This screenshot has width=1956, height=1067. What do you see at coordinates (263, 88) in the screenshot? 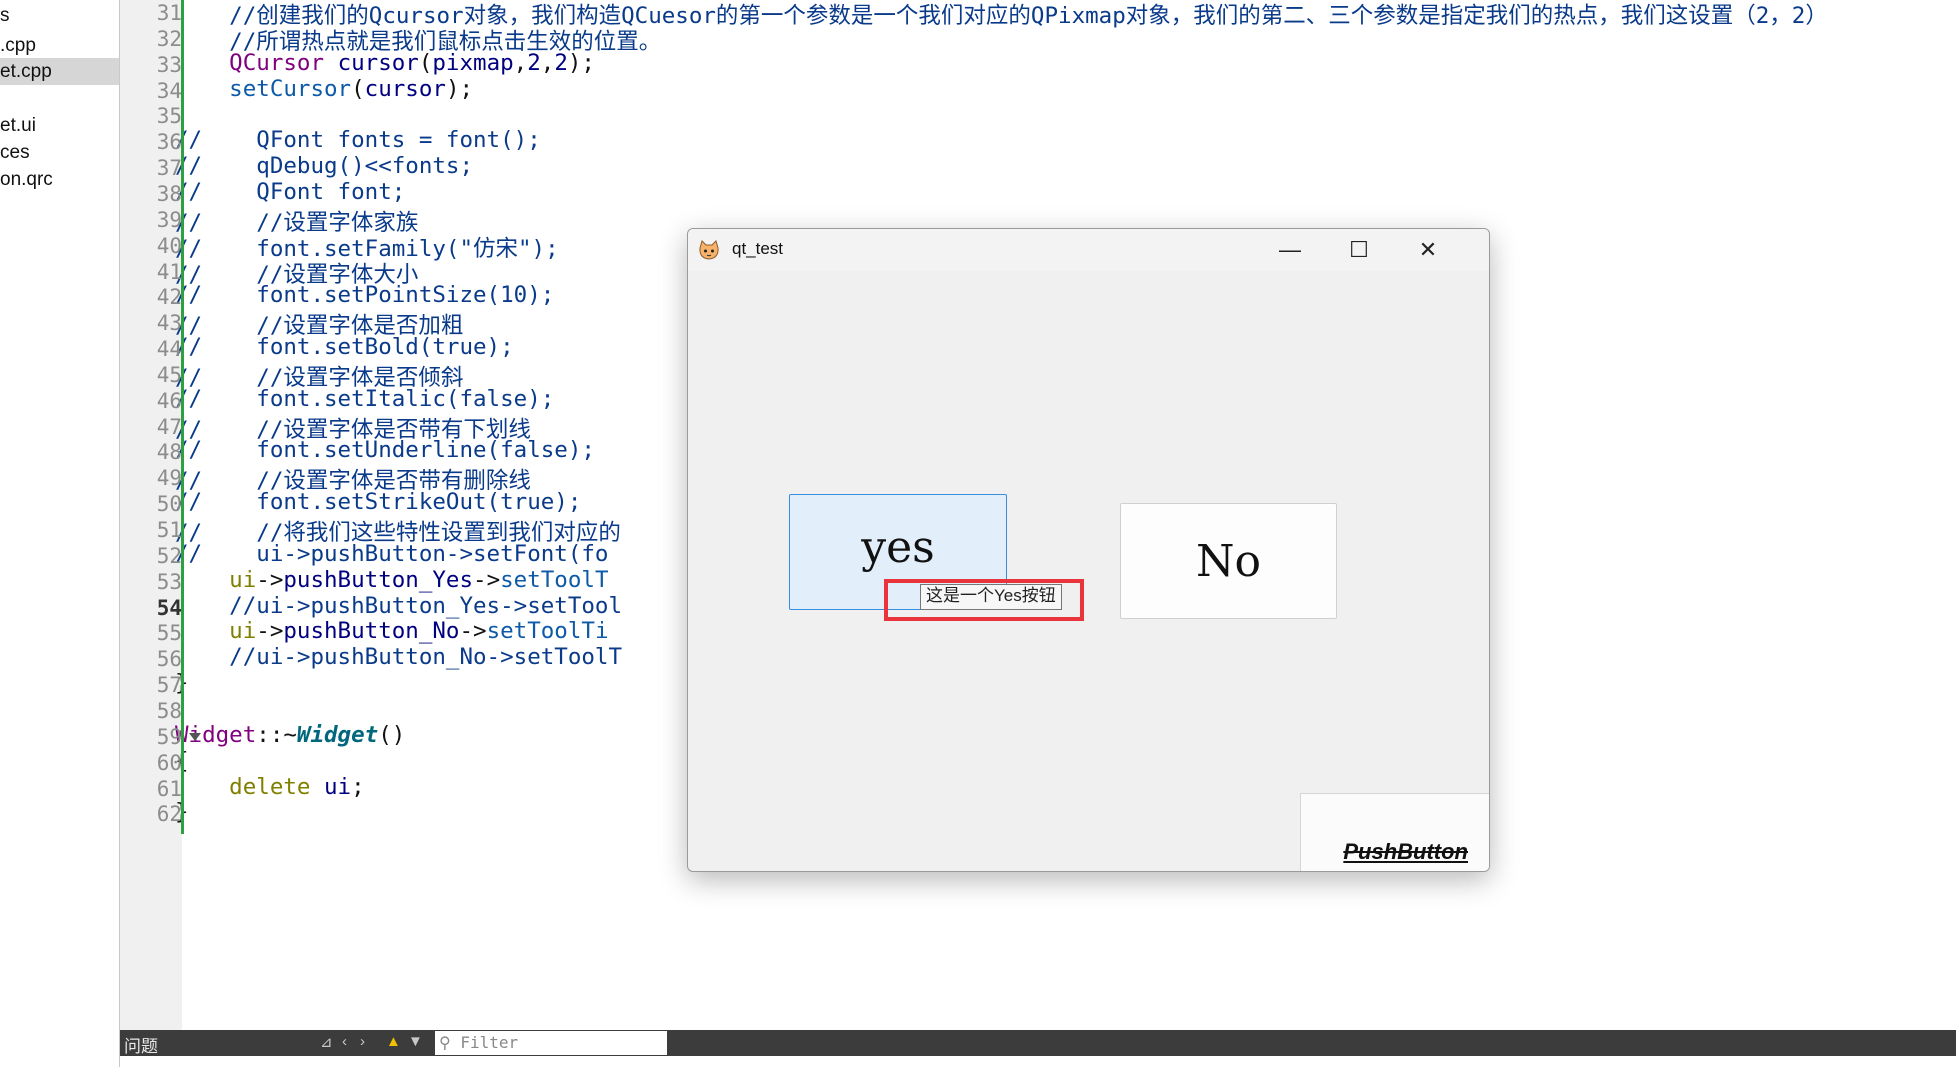
I see `code-token: setCursor` at bounding box center [263, 88].